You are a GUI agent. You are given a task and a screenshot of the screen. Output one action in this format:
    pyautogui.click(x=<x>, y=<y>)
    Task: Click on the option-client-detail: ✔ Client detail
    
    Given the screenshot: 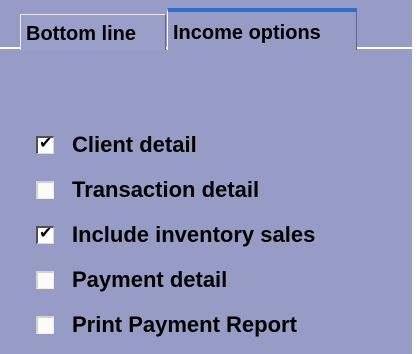 What is the action you would take?
    pyautogui.click(x=175, y=144)
    